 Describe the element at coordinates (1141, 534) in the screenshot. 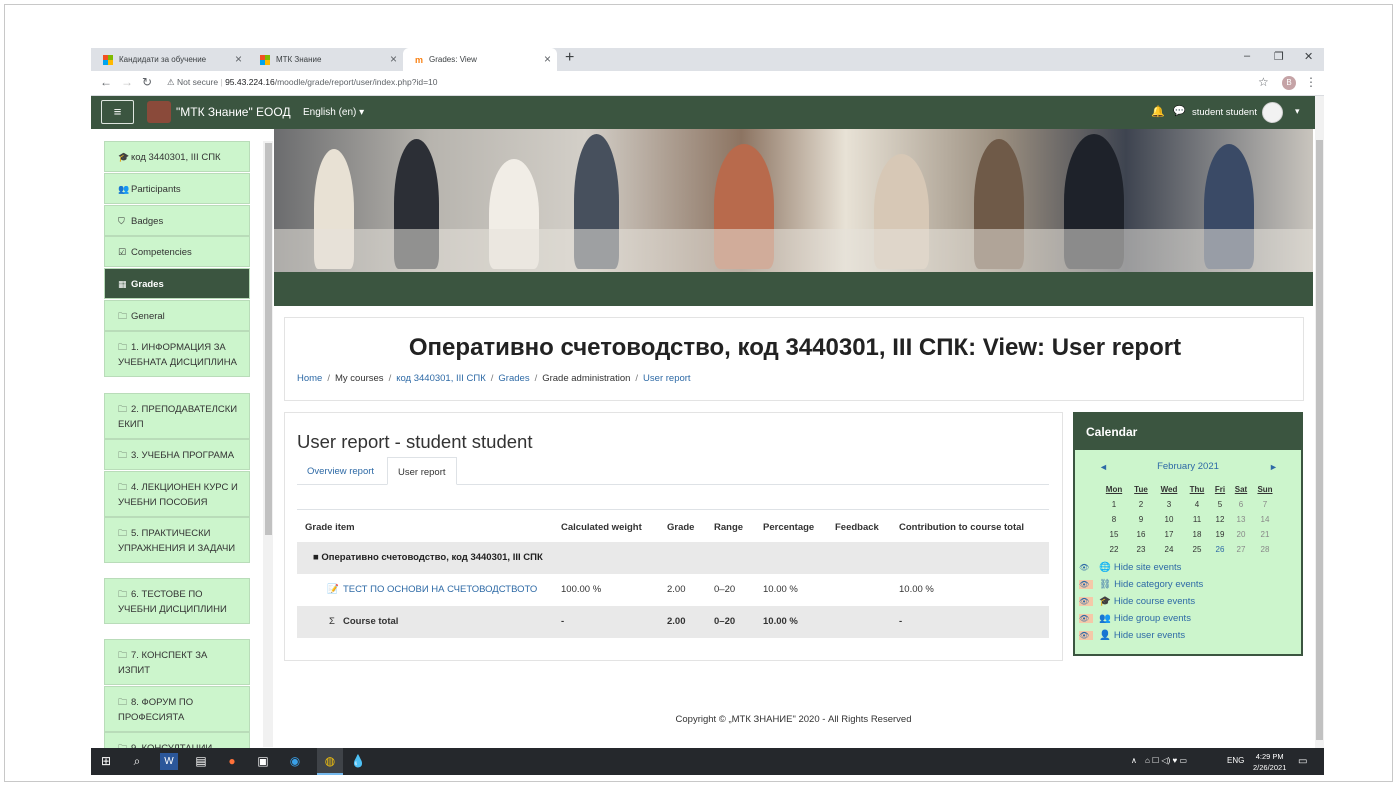

I see `calendar-day: 16` at that location.